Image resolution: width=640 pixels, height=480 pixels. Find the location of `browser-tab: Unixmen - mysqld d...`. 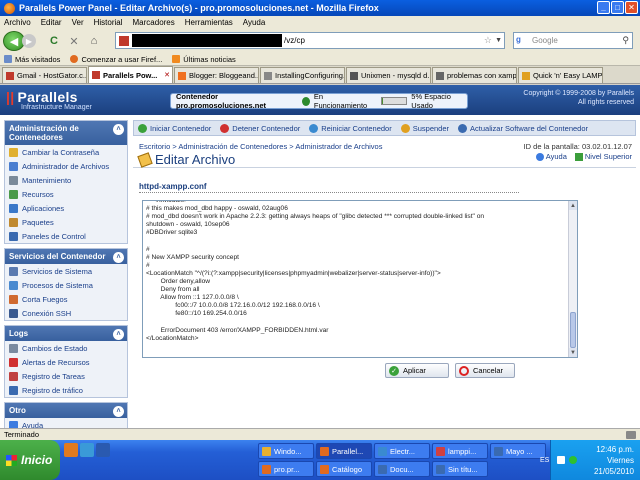

browser-tab: Unixmen - mysqld d... is located at coordinates (388, 75).